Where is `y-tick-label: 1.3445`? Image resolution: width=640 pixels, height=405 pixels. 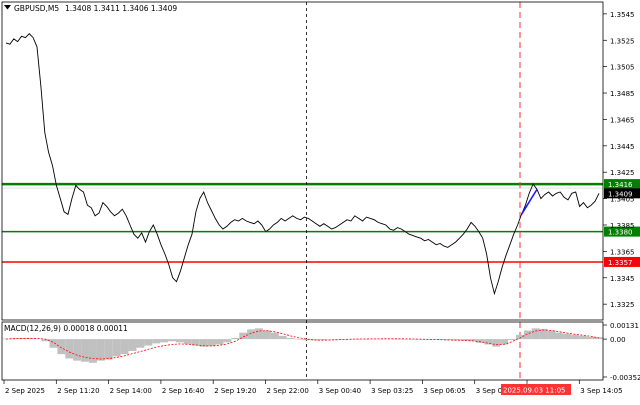
y-tick-label: 1.3445 is located at coordinates (622, 147).